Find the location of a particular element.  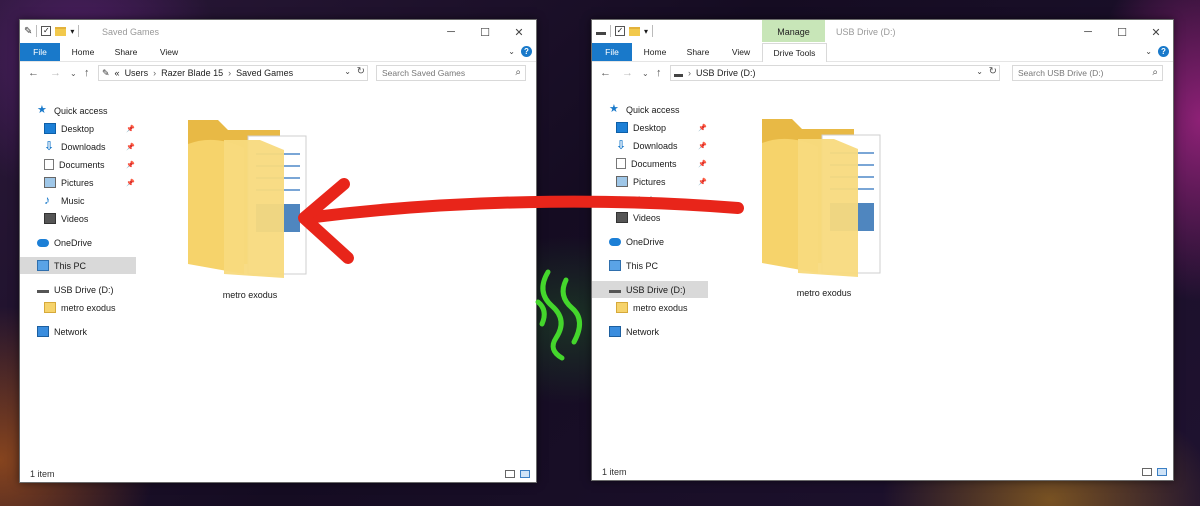

address-overflow: « is located at coordinates (117, 73).